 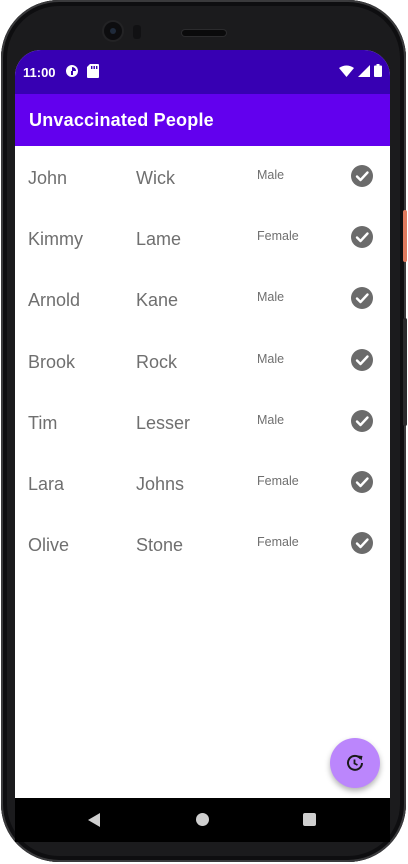 What do you see at coordinates (49, 545) in the screenshot?
I see `first-name: Olive` at bounding box center [49, 545].